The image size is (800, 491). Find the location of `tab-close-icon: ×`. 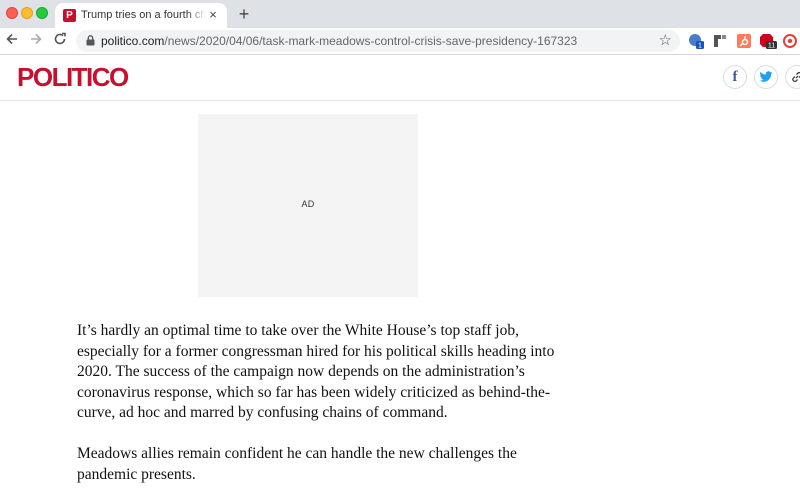

tab-close-icon: × is located at coordinates (213, 15).